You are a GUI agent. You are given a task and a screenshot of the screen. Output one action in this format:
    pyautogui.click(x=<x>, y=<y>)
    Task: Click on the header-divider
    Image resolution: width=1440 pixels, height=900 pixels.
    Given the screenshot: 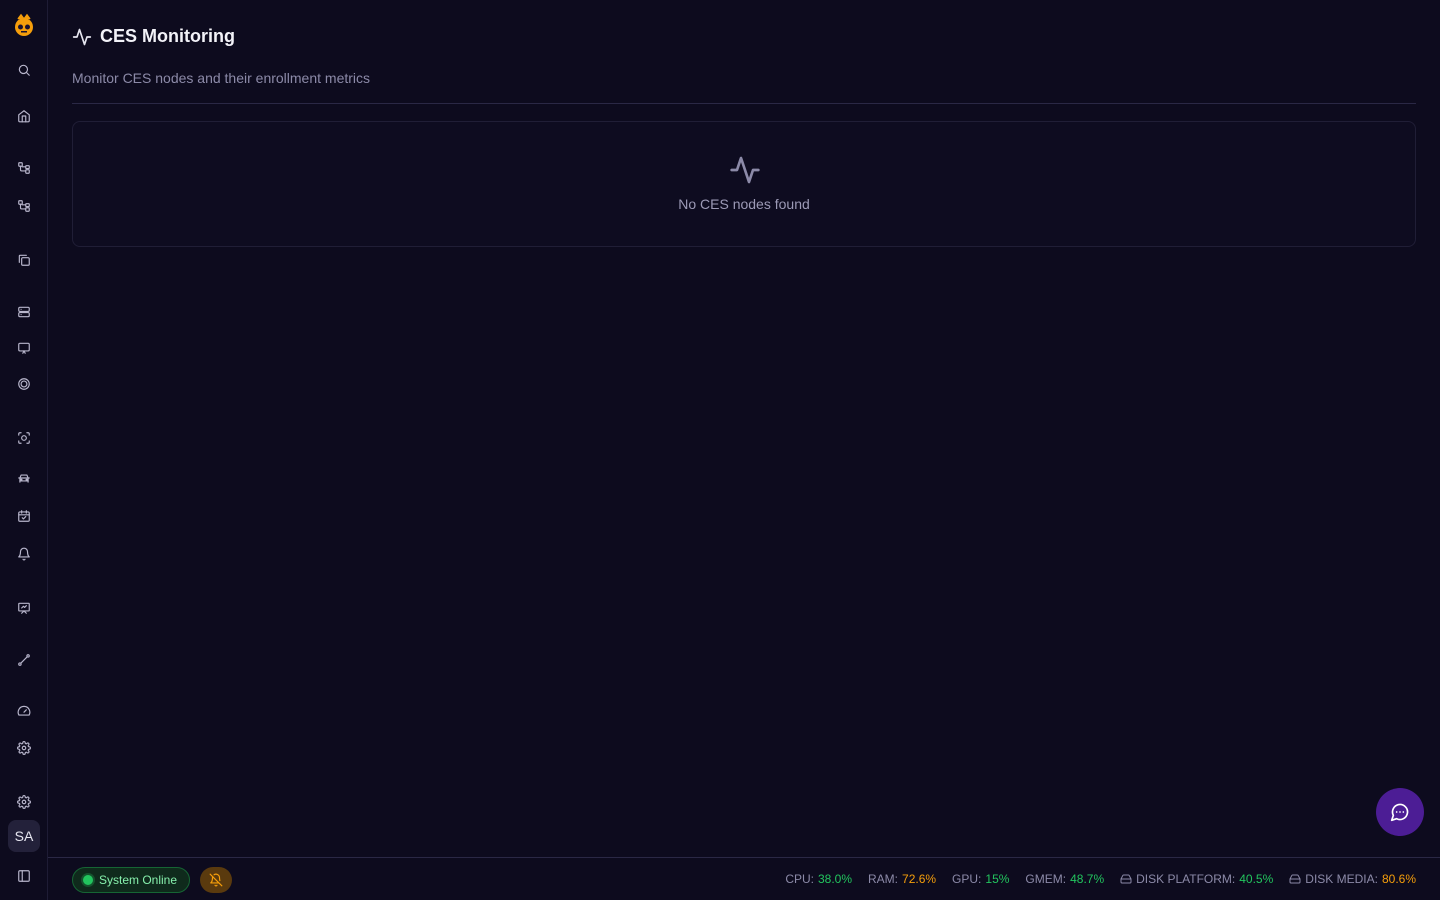 What is the action you would take?
    pyautogui.click(x=744, y=103)
    